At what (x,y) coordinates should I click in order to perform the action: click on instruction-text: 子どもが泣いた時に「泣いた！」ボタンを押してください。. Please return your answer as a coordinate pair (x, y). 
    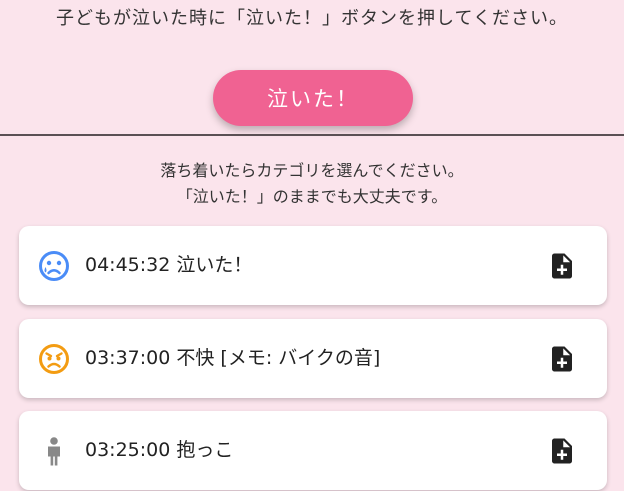
    Looking at the image, I should click on (312, 18).